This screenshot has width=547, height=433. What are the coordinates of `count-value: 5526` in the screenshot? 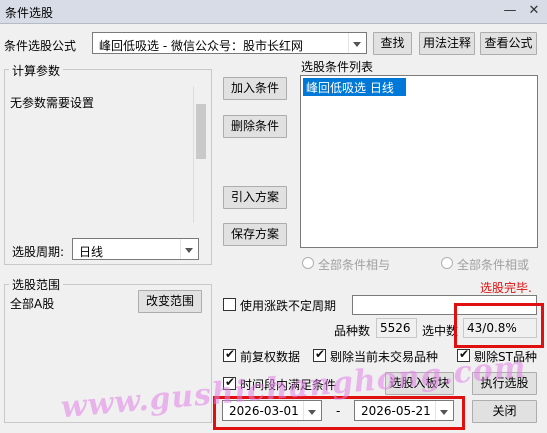 It's located at (395, 328).